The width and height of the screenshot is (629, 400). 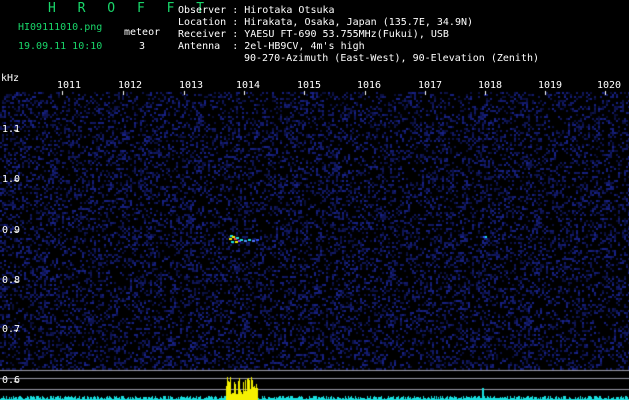 What do you see at coordinates (11, 230) in the screenshot?
I see `y-tick-label: 0.9` at bounding box center [11, 230].